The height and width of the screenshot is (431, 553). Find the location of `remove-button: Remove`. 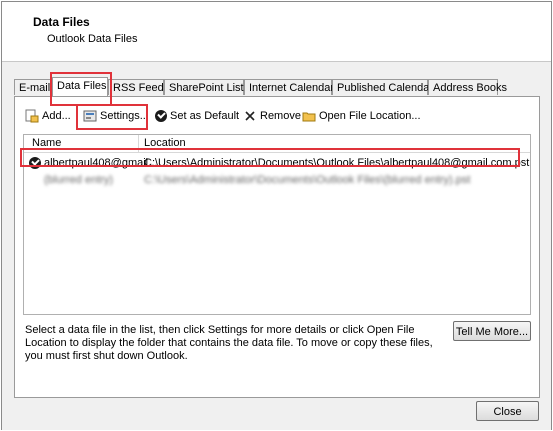

remove-button: Remove is located at coordinates (272, 116).